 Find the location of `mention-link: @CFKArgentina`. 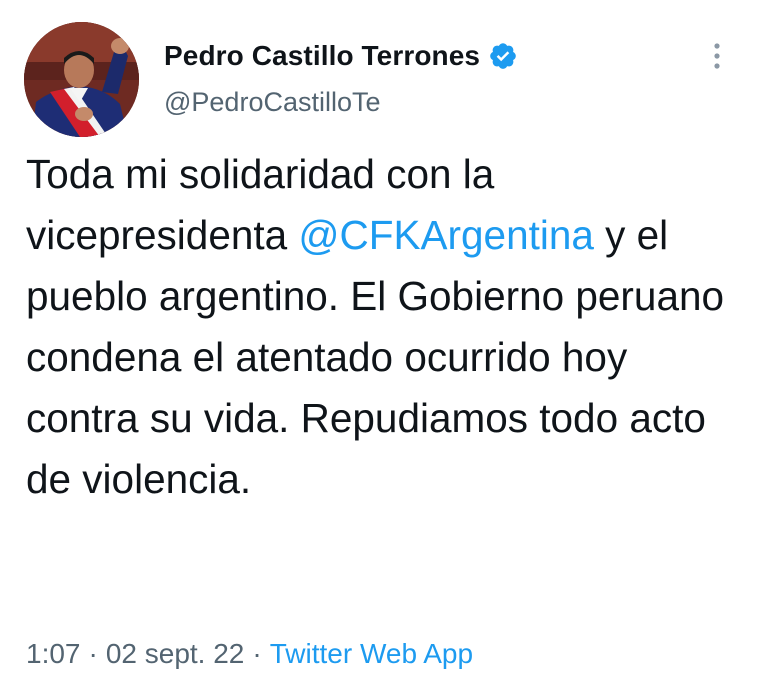

mention-link: @CFKArgentina is located at coordinates (445, 235).